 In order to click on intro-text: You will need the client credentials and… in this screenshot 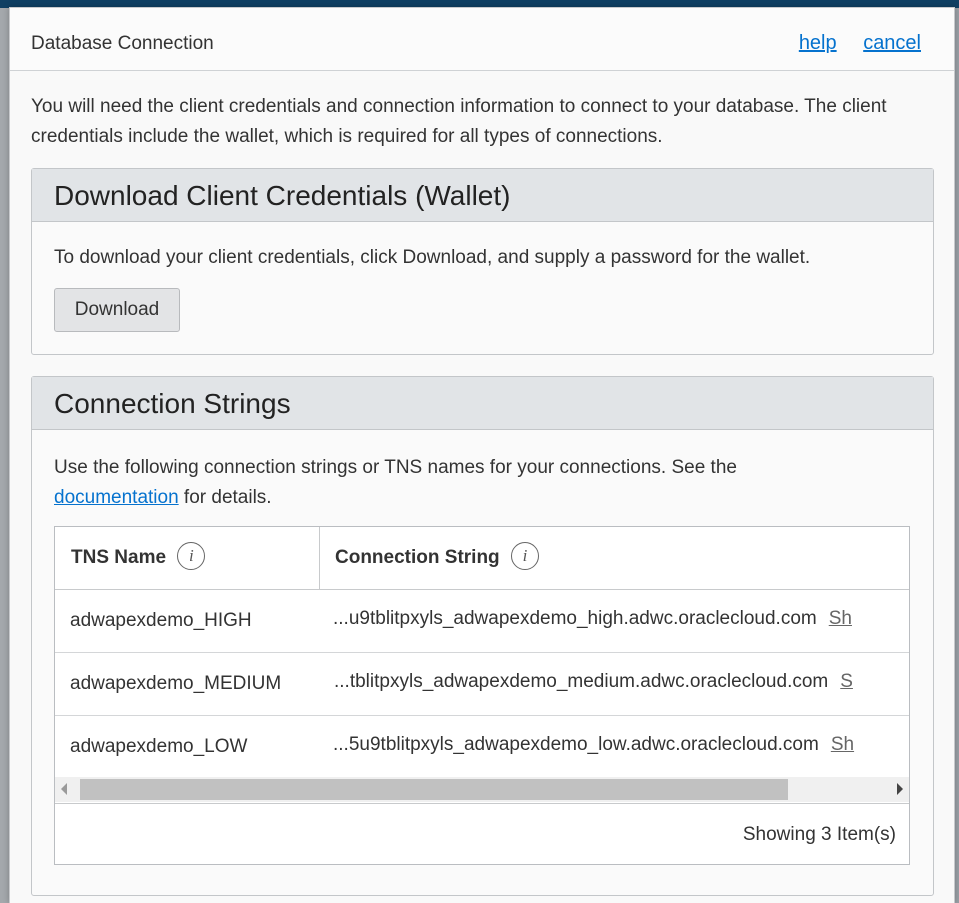, I will do `click(459, 121)`.